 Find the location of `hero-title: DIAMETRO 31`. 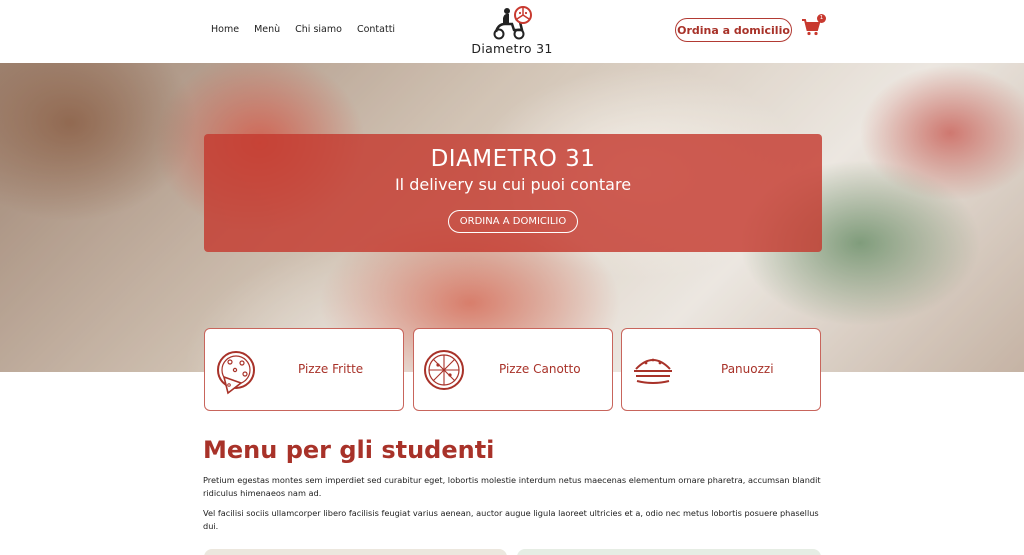

hero-title: DIAMETRO 31 is located at coordinates (513, 159).